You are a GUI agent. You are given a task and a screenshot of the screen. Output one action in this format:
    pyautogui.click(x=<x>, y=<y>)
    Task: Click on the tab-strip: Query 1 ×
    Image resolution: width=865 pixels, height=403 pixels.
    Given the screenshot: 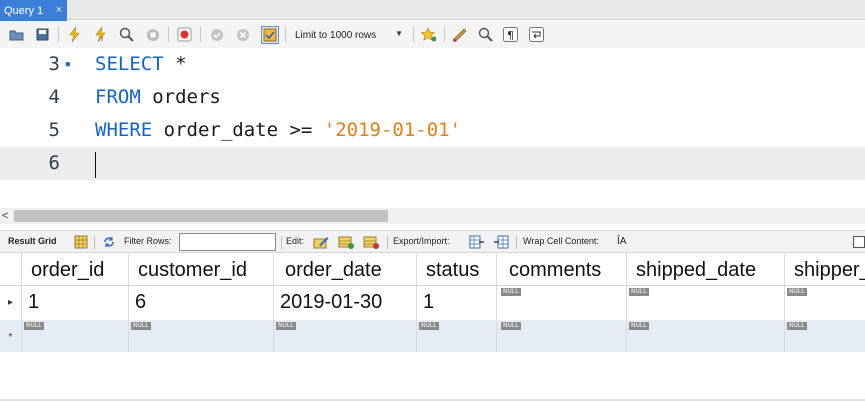 What is the action you would take?
    pyautogui.click(x=432, y=10)
    